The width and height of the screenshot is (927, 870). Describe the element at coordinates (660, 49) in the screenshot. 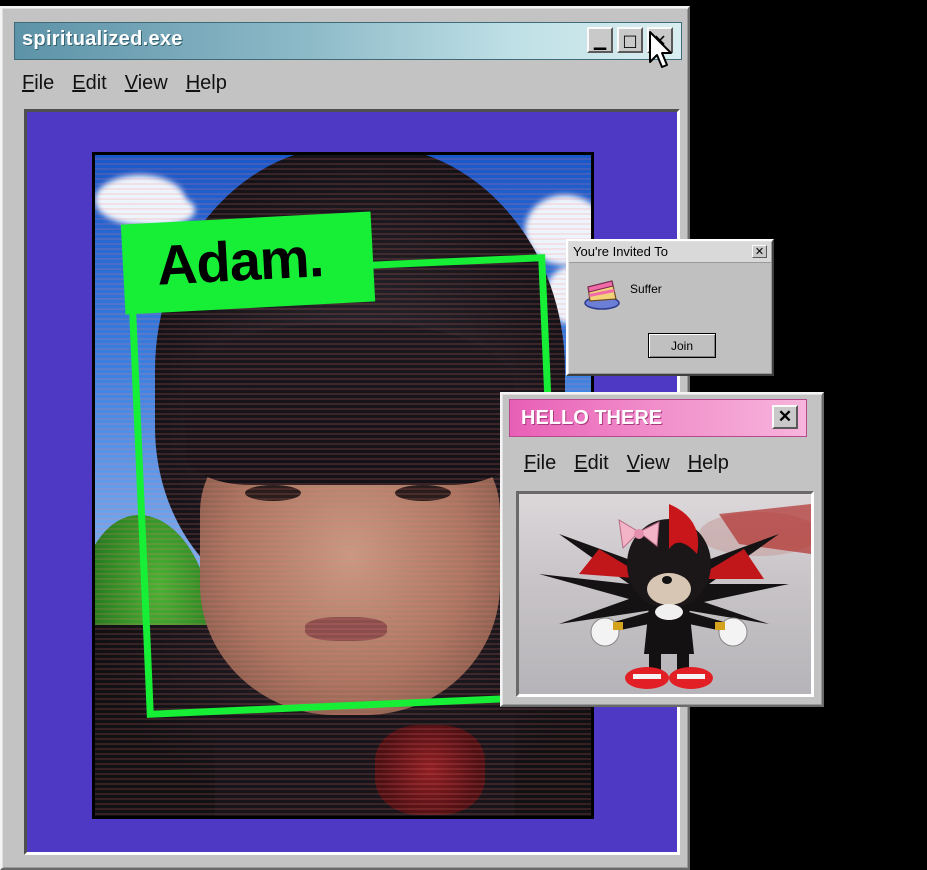

I see `mouse-cursor-icon` at that location.